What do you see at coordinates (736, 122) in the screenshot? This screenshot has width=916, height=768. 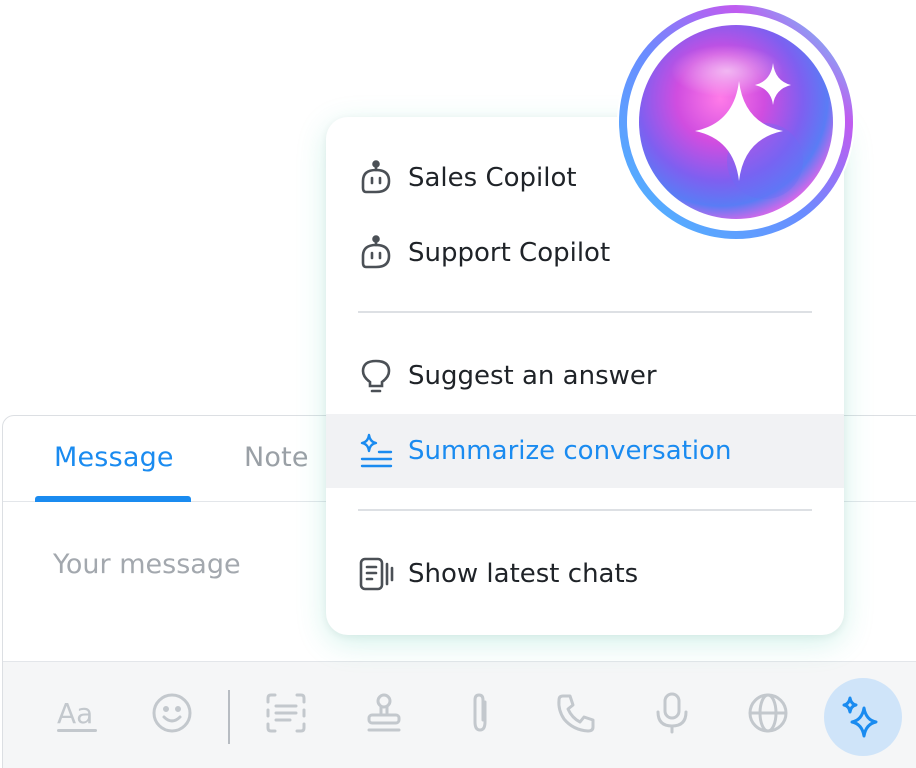 I see `ai-orb-icon` at bounding box center [736, 122].